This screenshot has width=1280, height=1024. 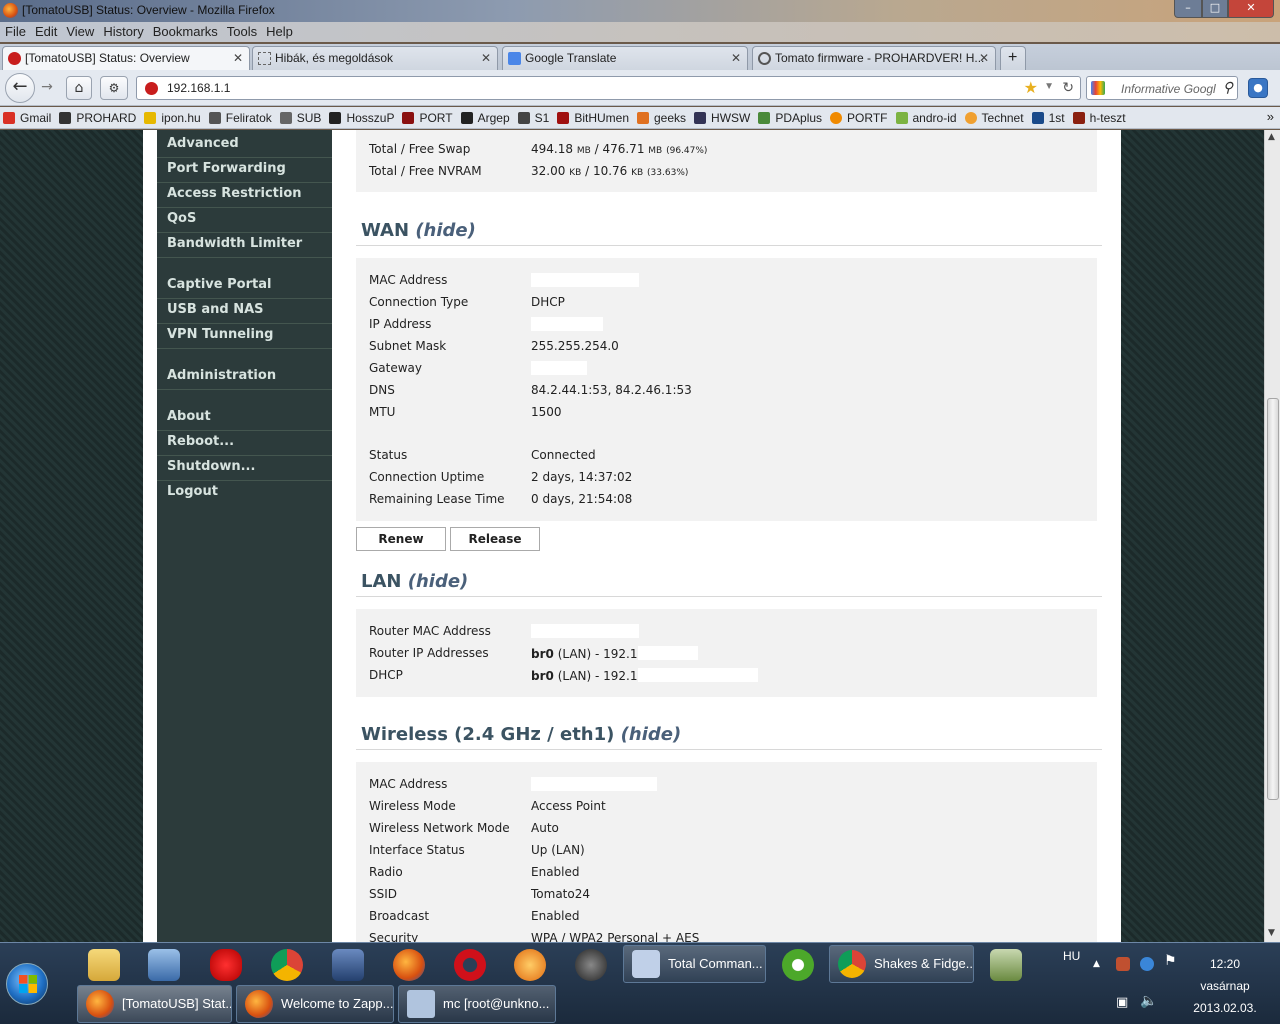 What do you see at coordinates (1228, 87) in the screenshot?
I see `search-icon: ⚲` at bounding box center [1228, 87].